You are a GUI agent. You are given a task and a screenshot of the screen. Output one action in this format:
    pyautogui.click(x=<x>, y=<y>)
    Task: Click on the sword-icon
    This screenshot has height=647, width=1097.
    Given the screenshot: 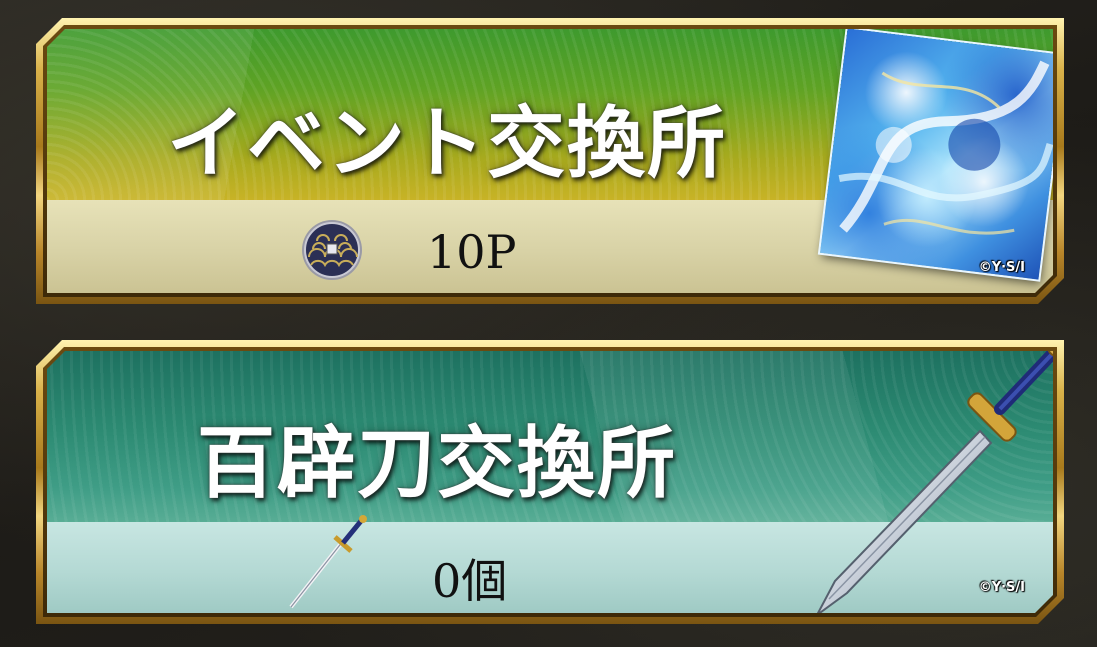 What is the action you would take?
    pyautogui.click(x=328, y=561)
    